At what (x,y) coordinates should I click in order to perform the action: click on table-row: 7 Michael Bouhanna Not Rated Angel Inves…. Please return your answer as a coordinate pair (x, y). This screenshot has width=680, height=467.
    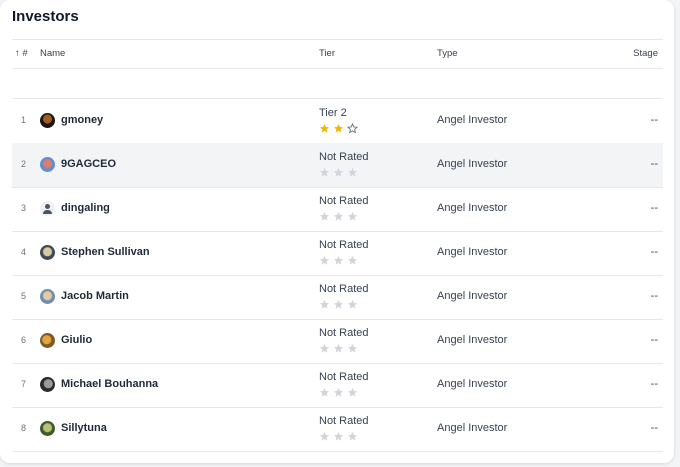
    Looking at the image, I should click on (337, 385).